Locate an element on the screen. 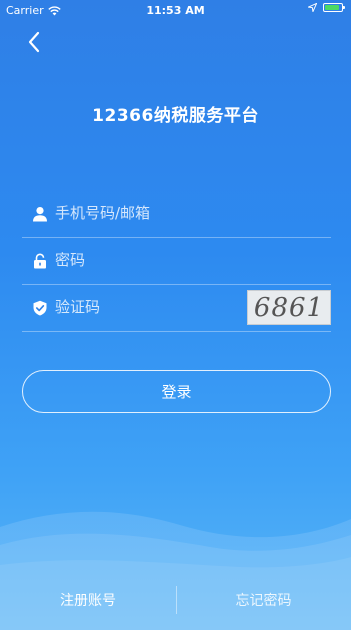  captcha-field: 6861 is located at coordinates (176, 308).